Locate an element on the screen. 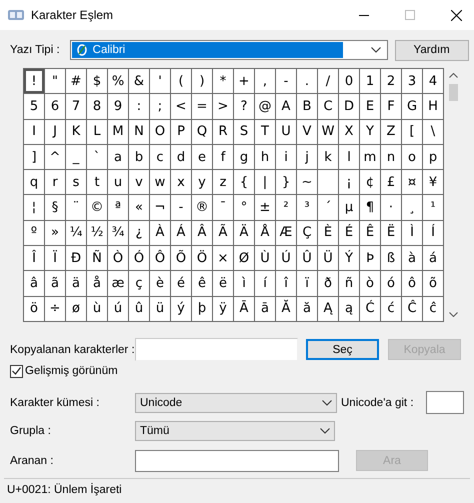 The image size is (474, 503). character-cell: Å is located at coordinates (265, 233).